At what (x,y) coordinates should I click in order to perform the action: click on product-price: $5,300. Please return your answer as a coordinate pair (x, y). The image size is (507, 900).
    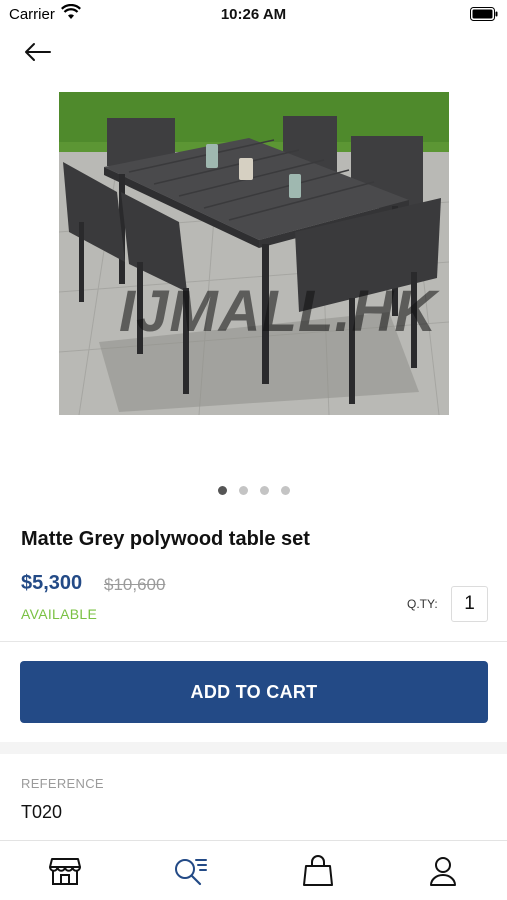
    Looking at the image, I should click on (52, 583).